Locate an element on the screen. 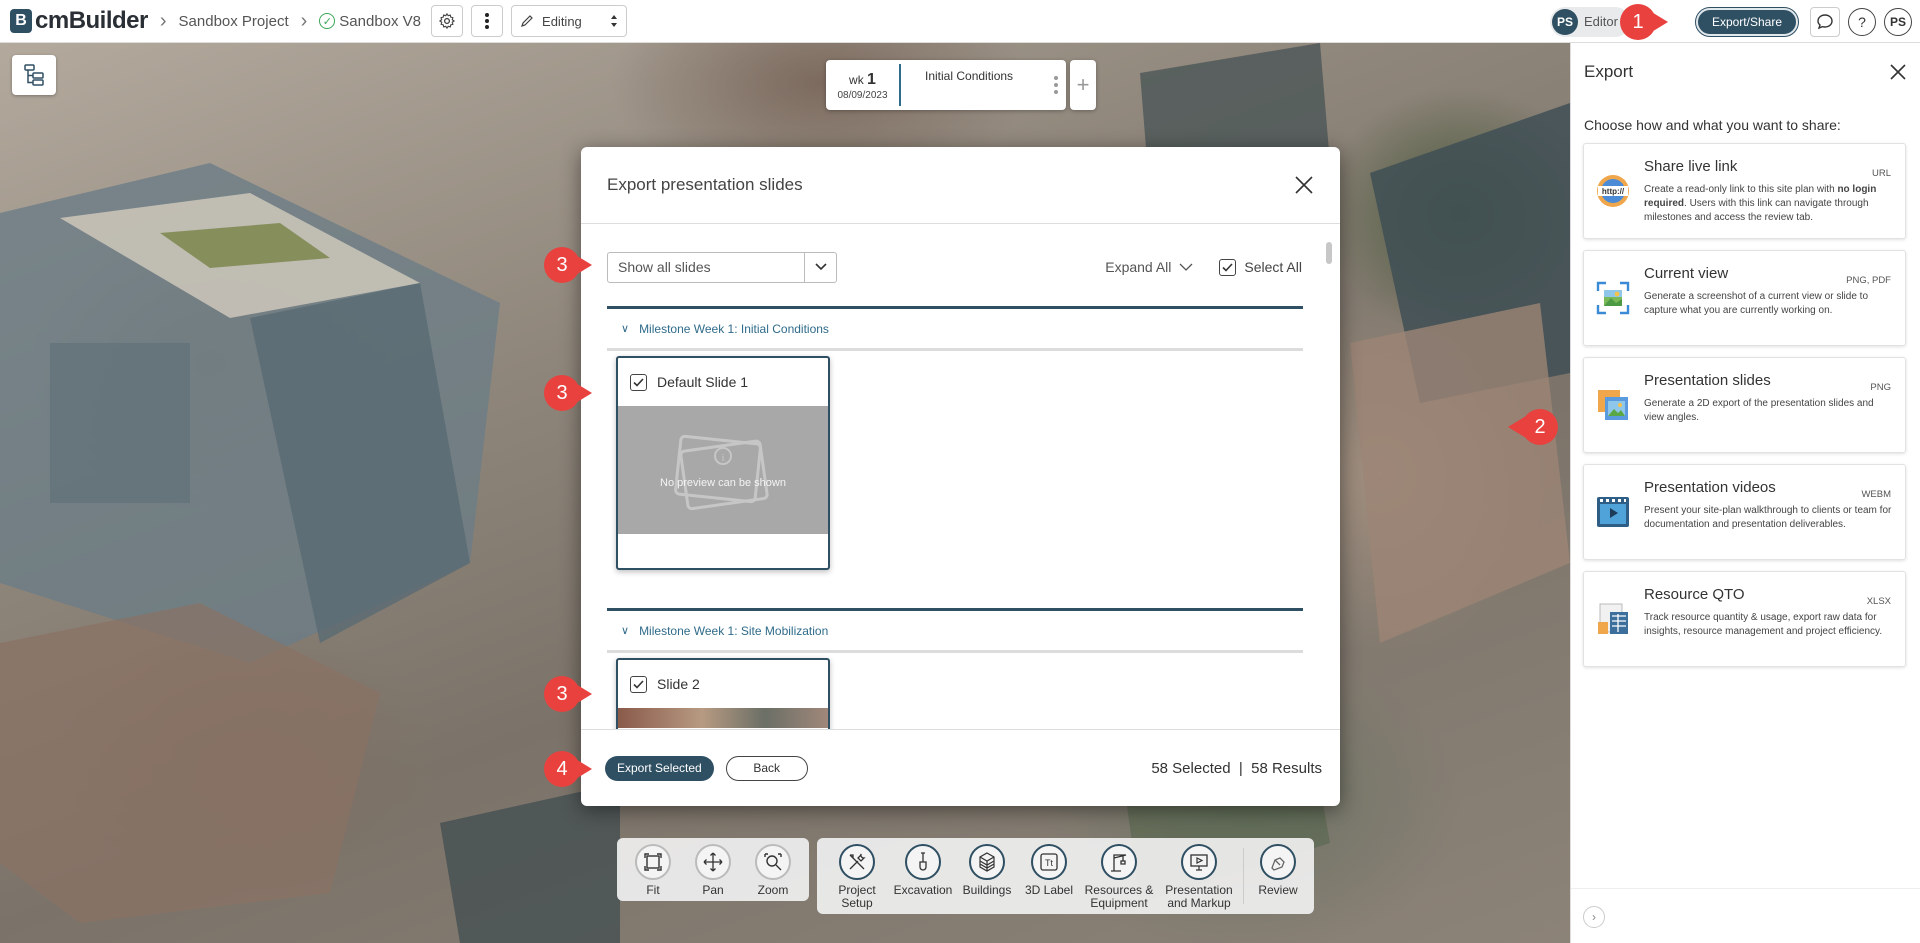 This screenshot has width=1920, height=943. presentation-markup-tool: Presentation and Markup is located at coordinates (1199, 876).